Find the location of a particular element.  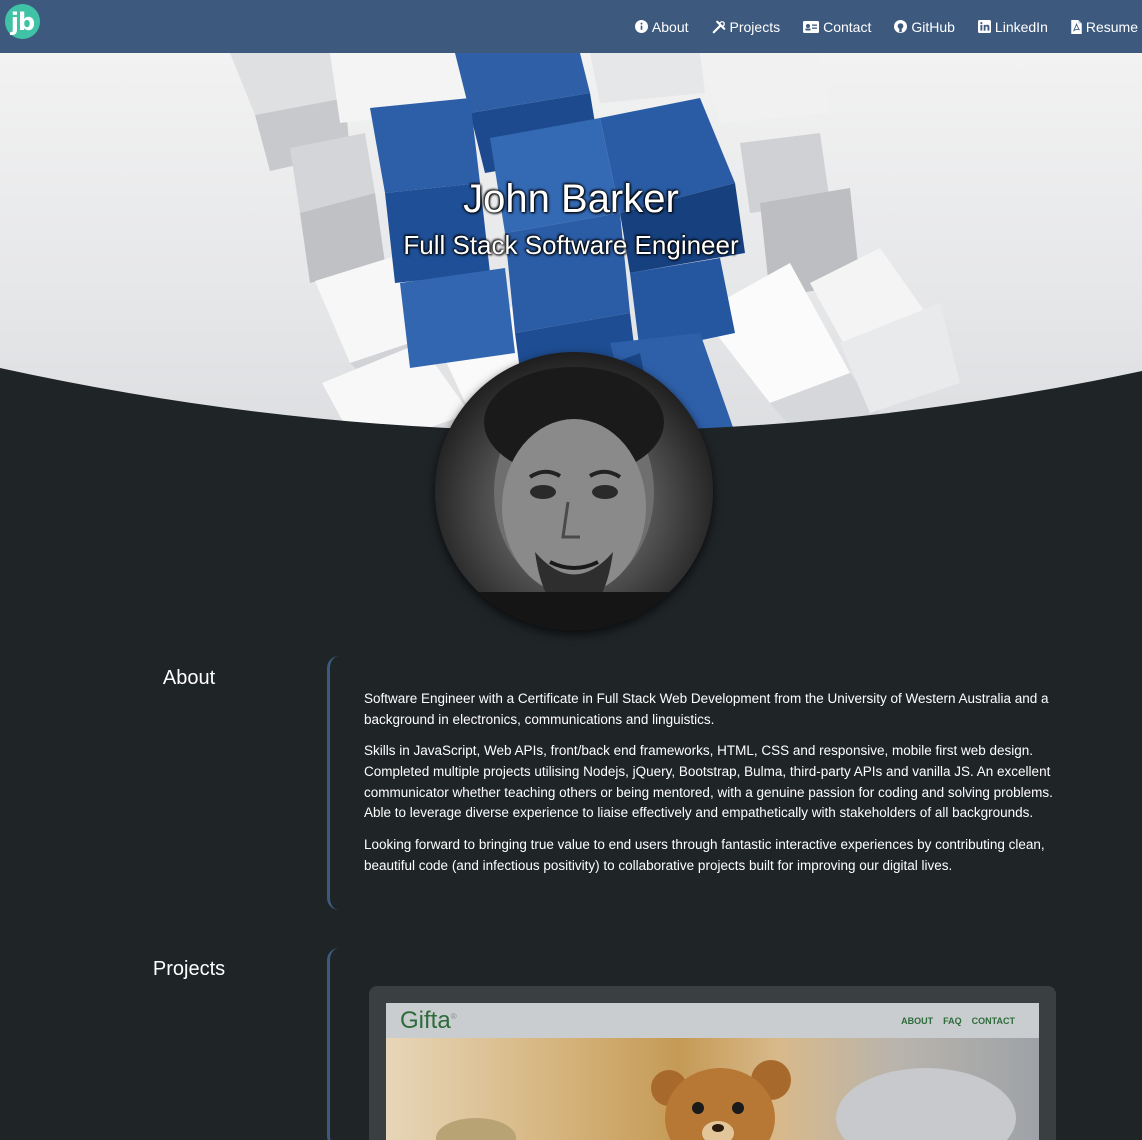

github-icon is located at coordinates (901, 26).